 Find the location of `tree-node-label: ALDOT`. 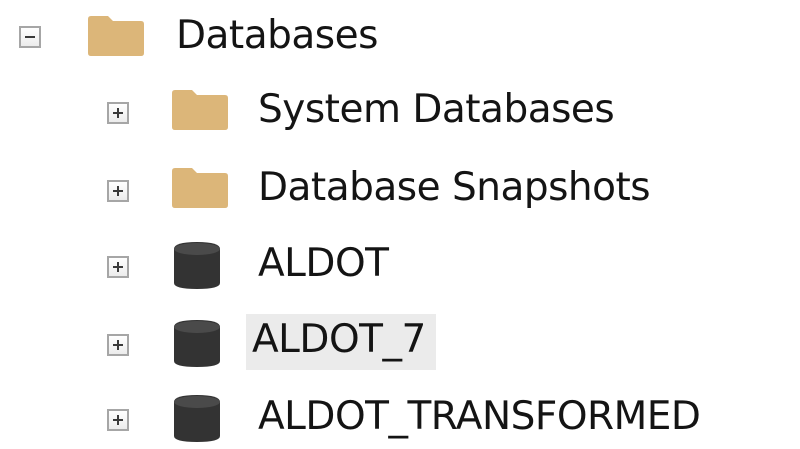

tree-node-label: ALDOT is located at coordinates (323, 263).